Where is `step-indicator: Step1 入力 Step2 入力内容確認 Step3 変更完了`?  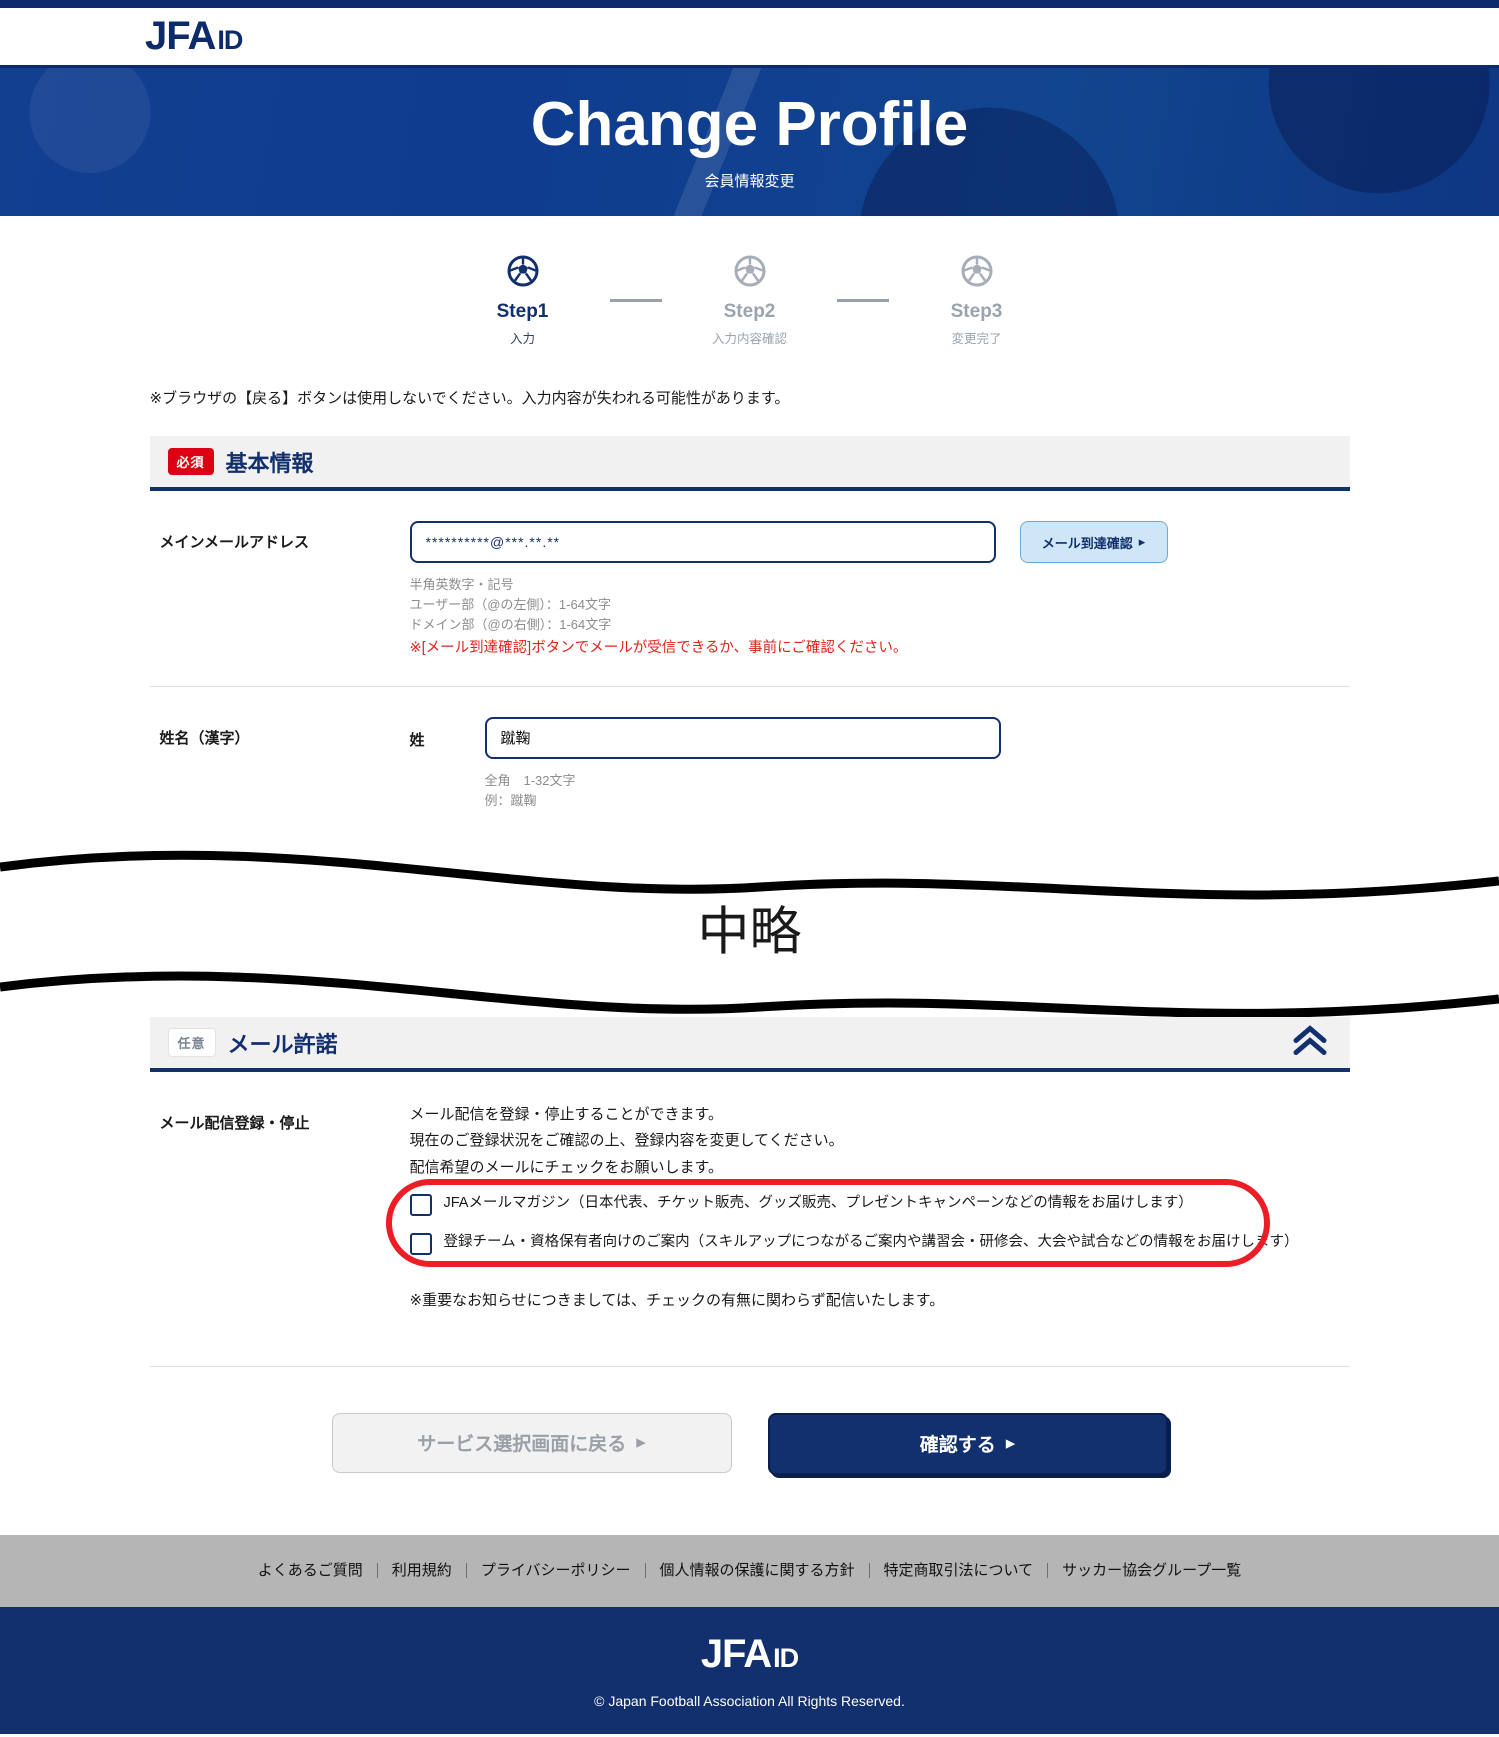 step-indicator: Step1 入力 Step2 入力内容確認 Step3 変更完了 is located at coordinates (749, 281).